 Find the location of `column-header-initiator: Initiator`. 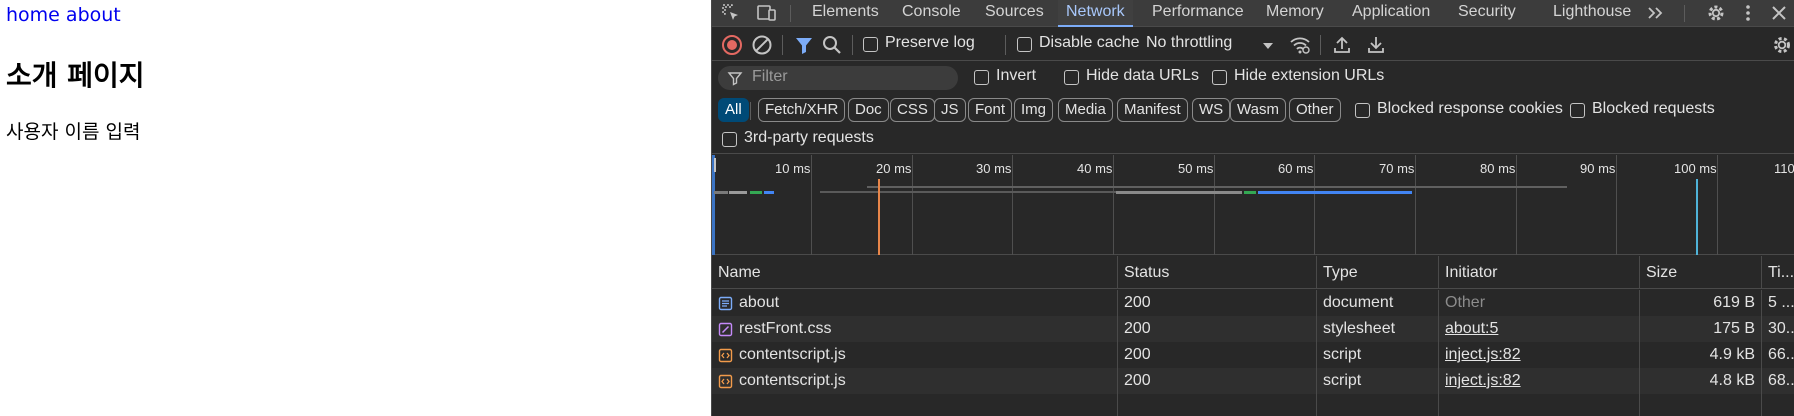

column-header-initiator: Initiator is located at coordinates (1539, 272).